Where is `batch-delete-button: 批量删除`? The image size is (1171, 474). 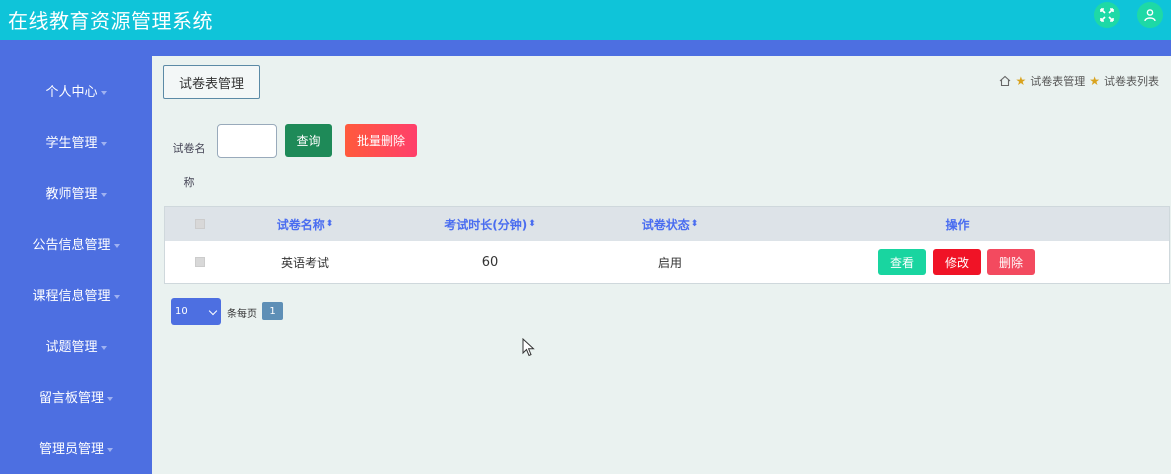
batch-delete-button: 批量删除 is located at coordinates (381, 140).